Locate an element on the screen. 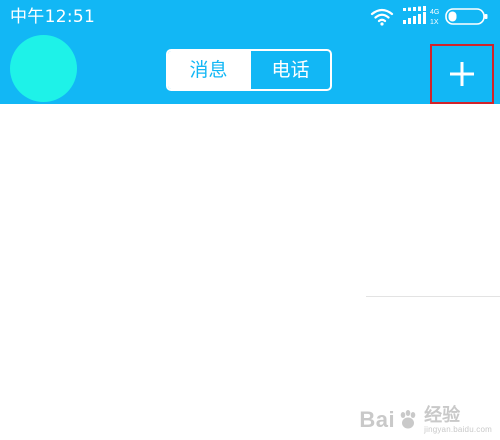 Image resolution: width=500 pixels, height=440 pixels. status-icons: 4G 1X is located at coordinates (430, 17).